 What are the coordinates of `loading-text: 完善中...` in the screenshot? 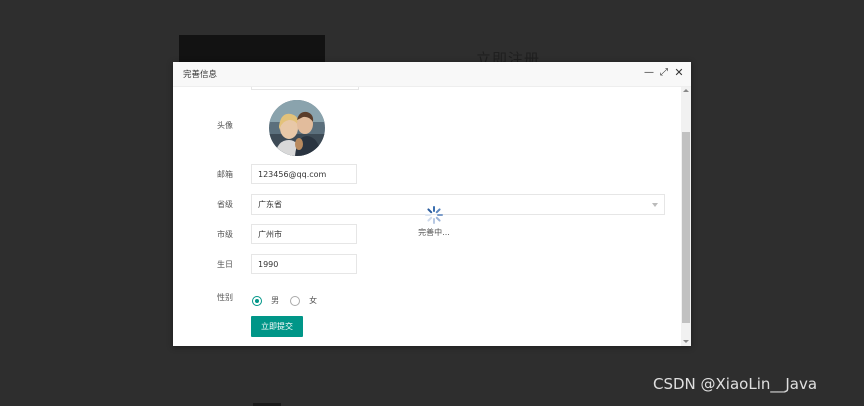 It's located at (434, 232).